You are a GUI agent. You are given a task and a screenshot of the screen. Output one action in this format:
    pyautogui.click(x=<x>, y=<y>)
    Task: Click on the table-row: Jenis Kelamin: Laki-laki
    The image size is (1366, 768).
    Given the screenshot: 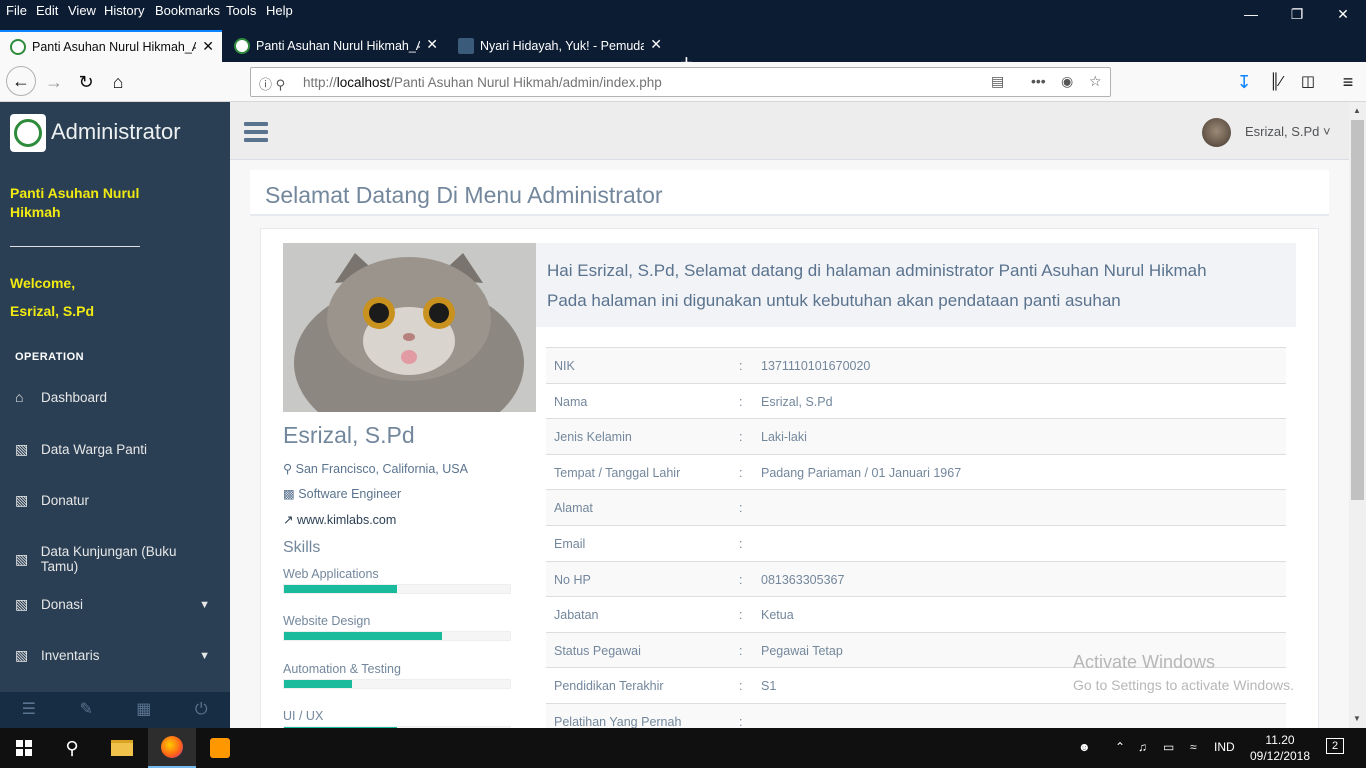 What is the action you would take?
    pyautogui.click(x=916, y=436)
    